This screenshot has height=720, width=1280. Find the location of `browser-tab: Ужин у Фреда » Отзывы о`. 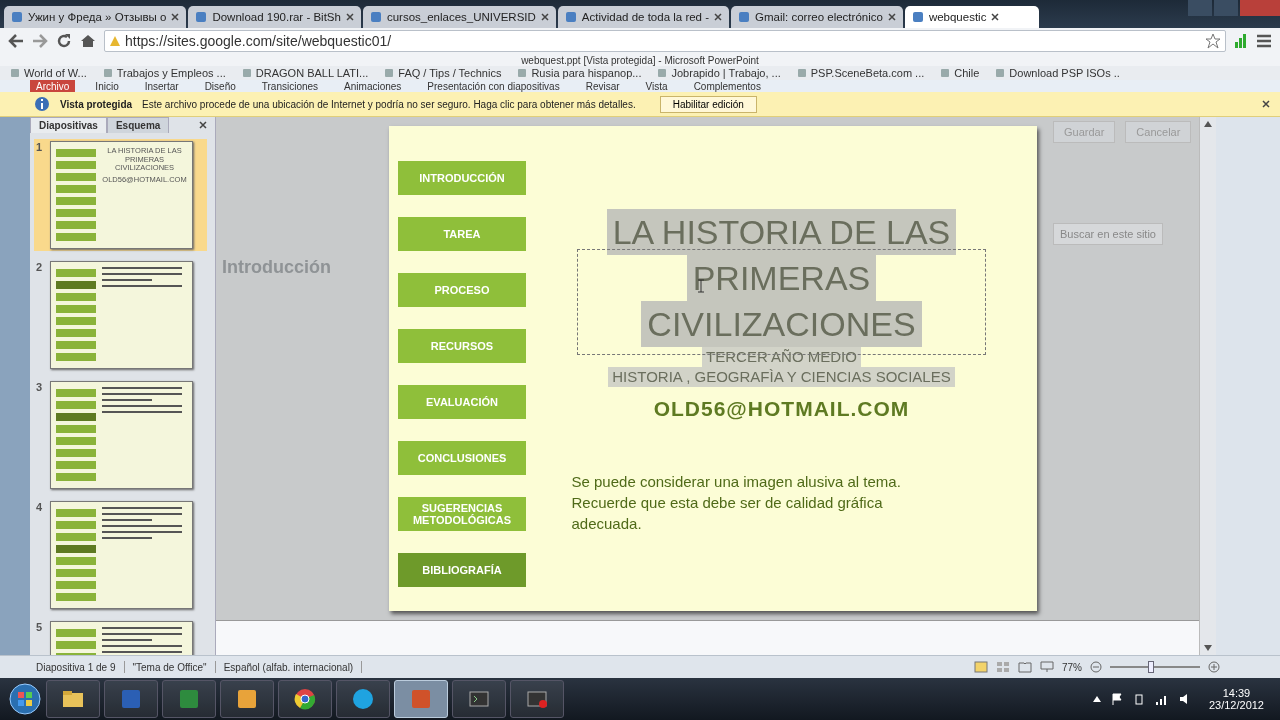

browser-tab: Ужин у Фреда » Отзывы о is located at coordinates (95, 17).